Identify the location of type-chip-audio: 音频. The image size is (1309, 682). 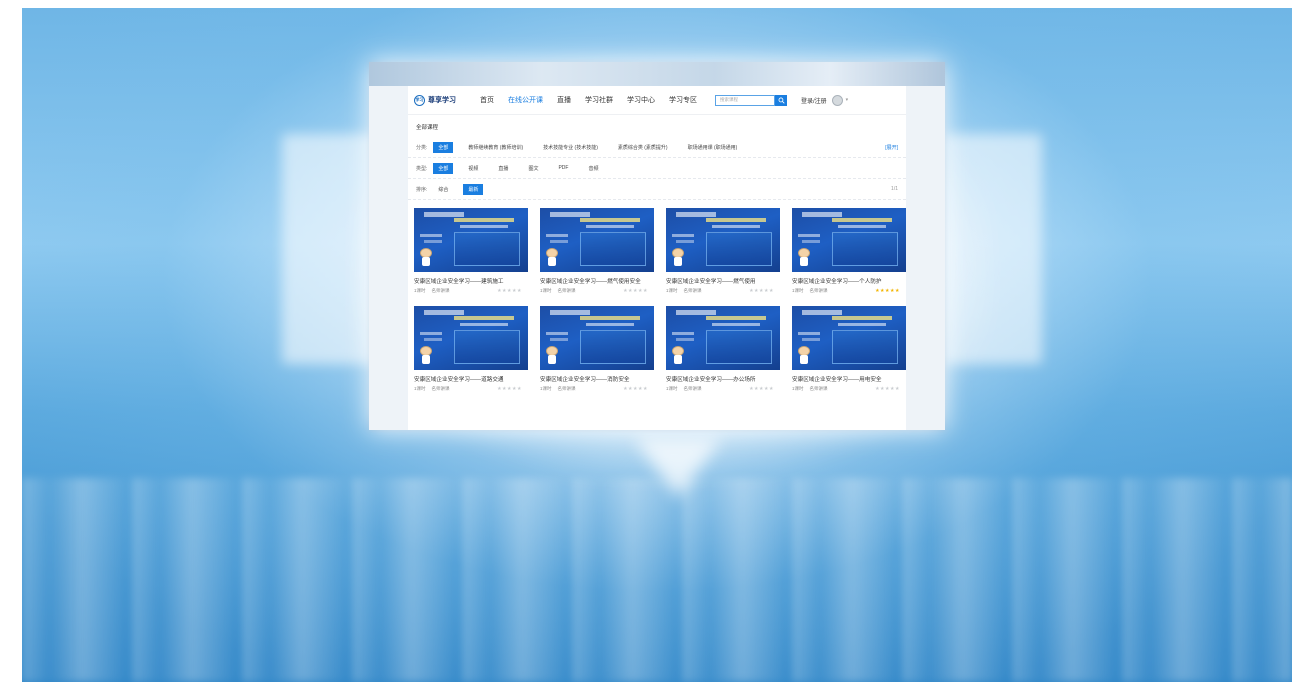
(593, 168).